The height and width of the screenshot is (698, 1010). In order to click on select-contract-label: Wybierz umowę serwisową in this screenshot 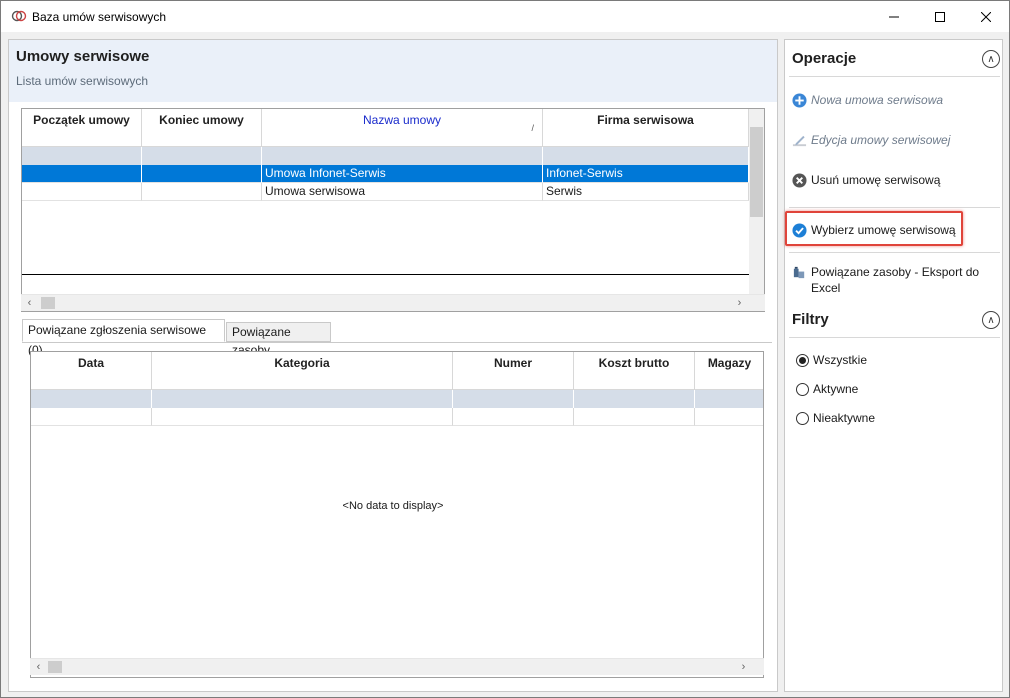, I will do `click(883, 230)`.